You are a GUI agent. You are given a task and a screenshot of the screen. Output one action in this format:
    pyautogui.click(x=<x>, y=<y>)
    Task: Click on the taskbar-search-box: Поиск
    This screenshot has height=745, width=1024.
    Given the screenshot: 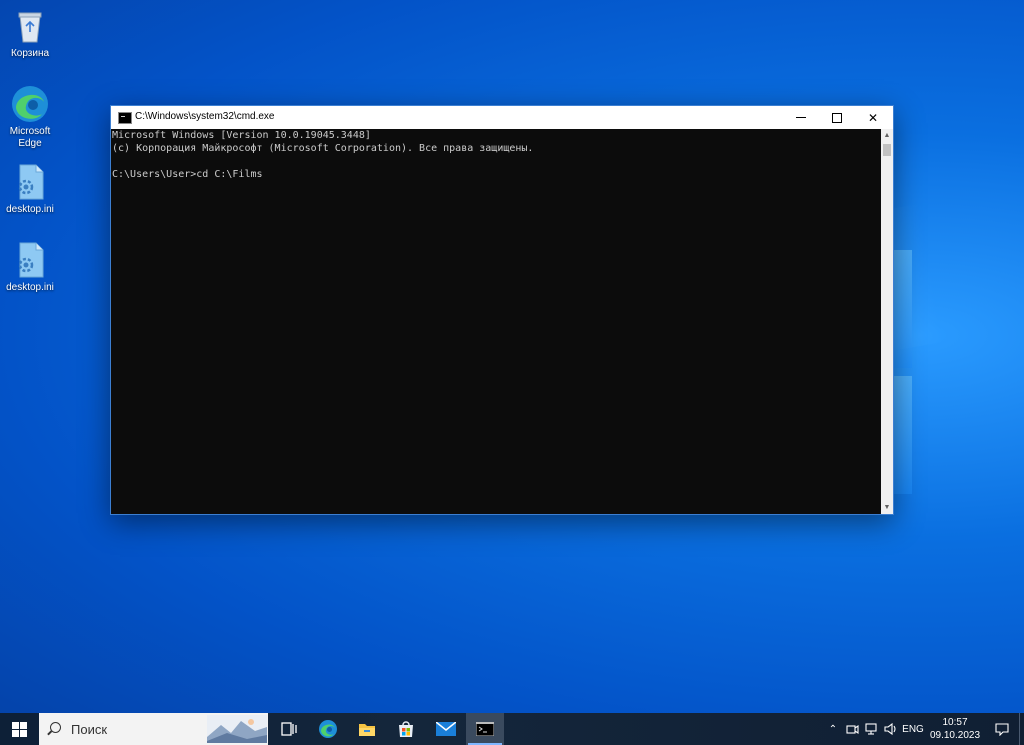 What is the action you would take?
    pyautogui.click(x=153, y=729)
    